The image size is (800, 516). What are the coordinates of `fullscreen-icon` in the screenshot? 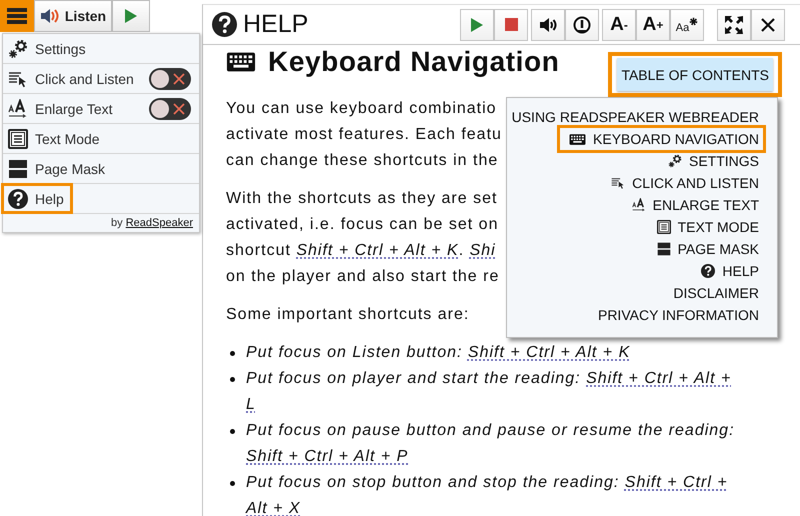 It's located at (734, 25).